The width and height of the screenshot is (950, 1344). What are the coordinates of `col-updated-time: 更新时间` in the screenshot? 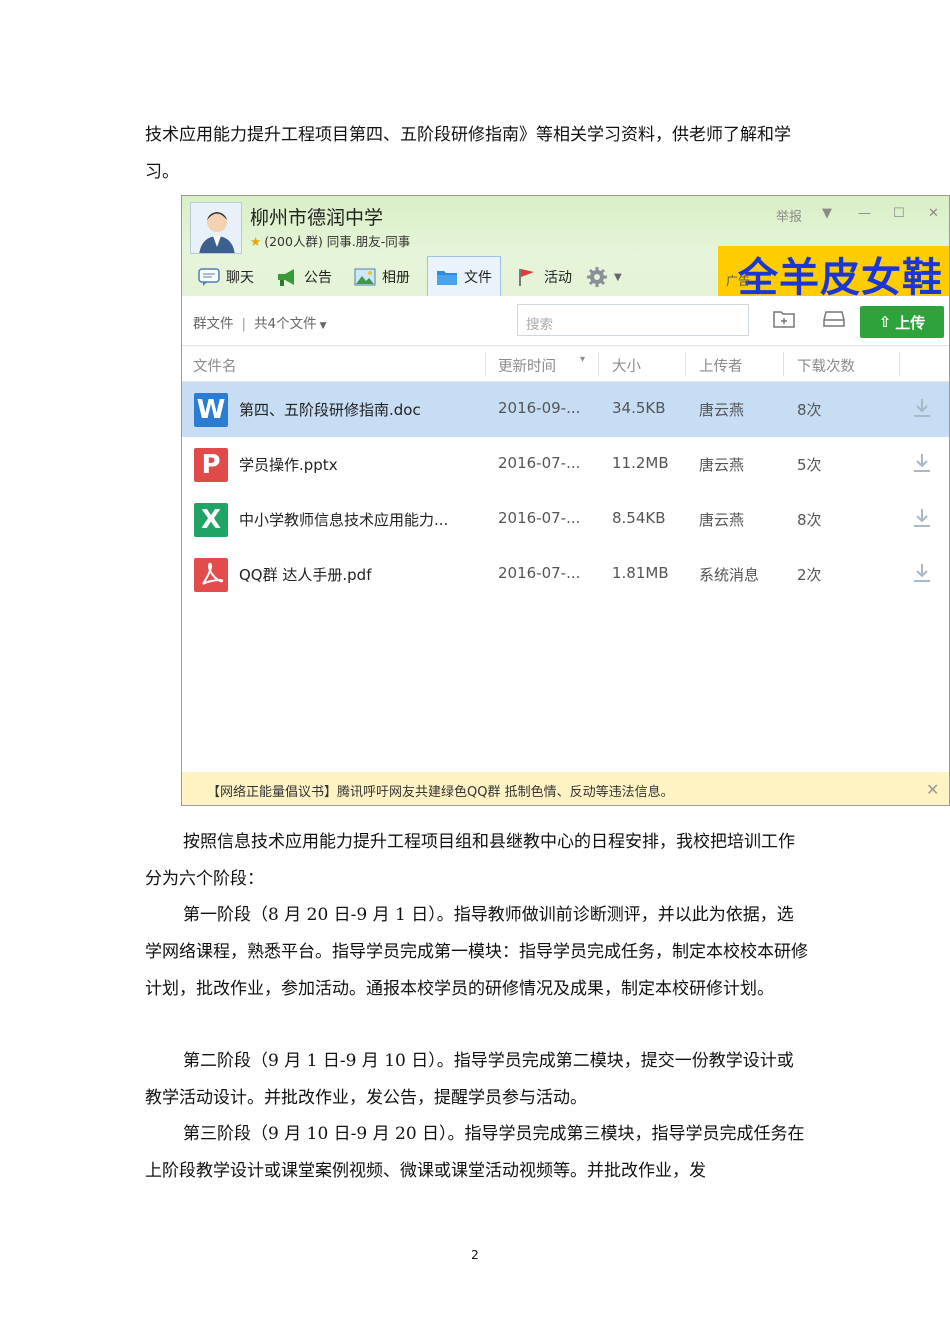 It's located at (527, 365).